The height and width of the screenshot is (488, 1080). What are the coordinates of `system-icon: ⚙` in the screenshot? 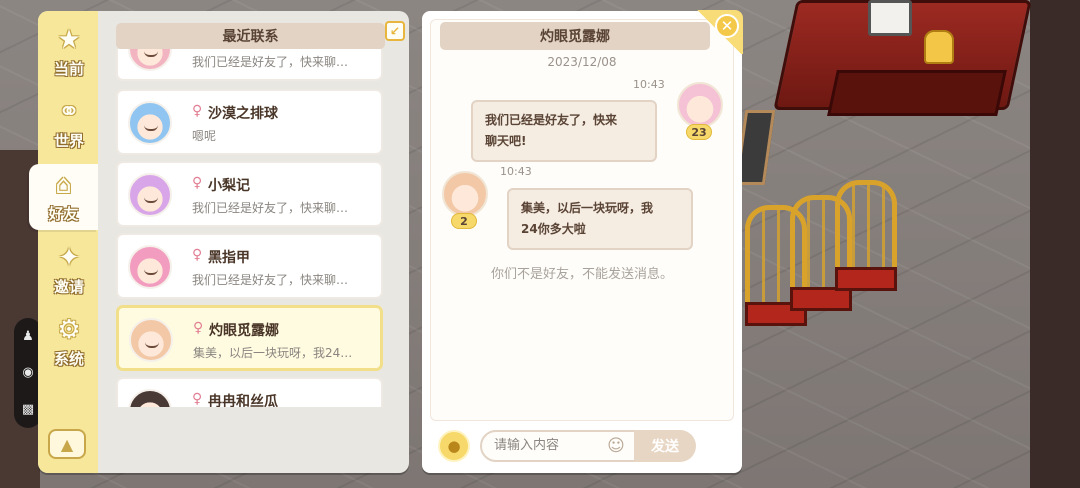 It's located at (69, 330).